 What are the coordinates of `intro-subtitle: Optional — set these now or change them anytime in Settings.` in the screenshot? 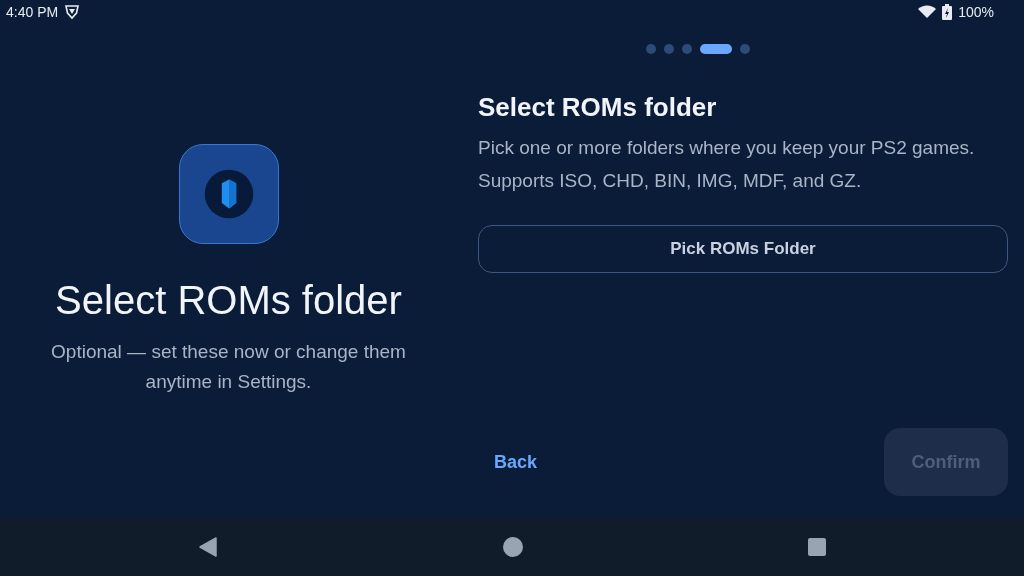 It's located at (228, 367).